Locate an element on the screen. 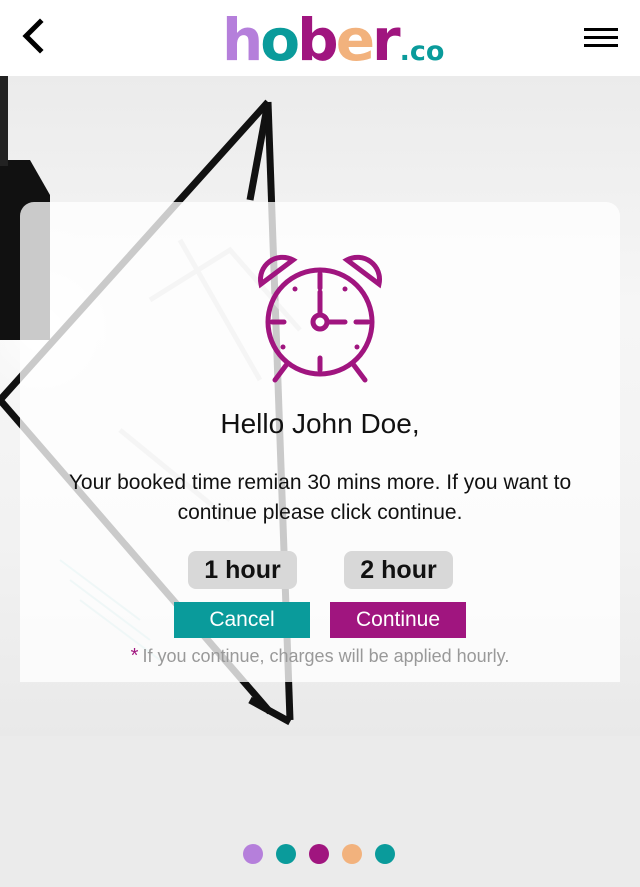  greeting: Hello John Doe, is located at coordinates (320, 423).